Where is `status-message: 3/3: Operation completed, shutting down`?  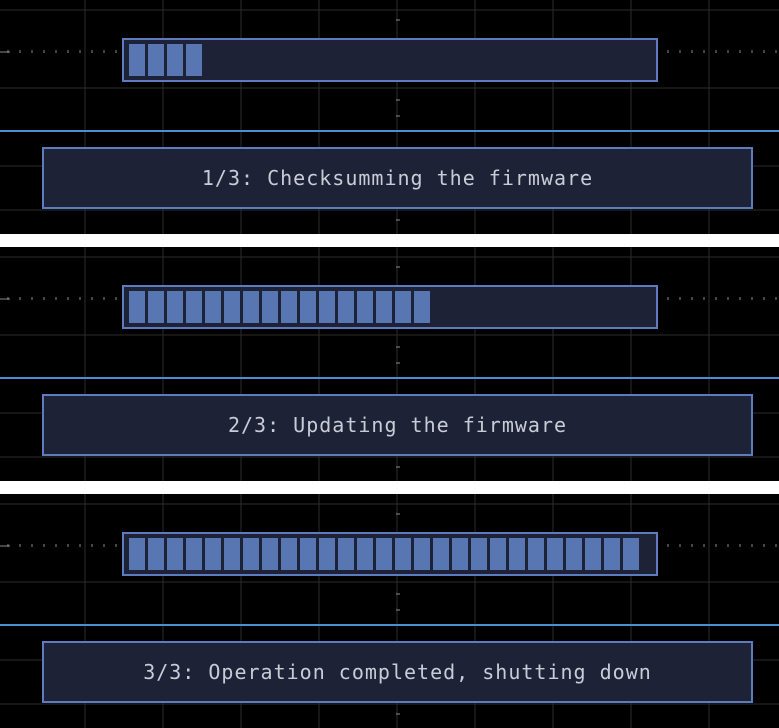 status-message: 3/3: Operation completed, shutting down is located at coordinates (397, 672).